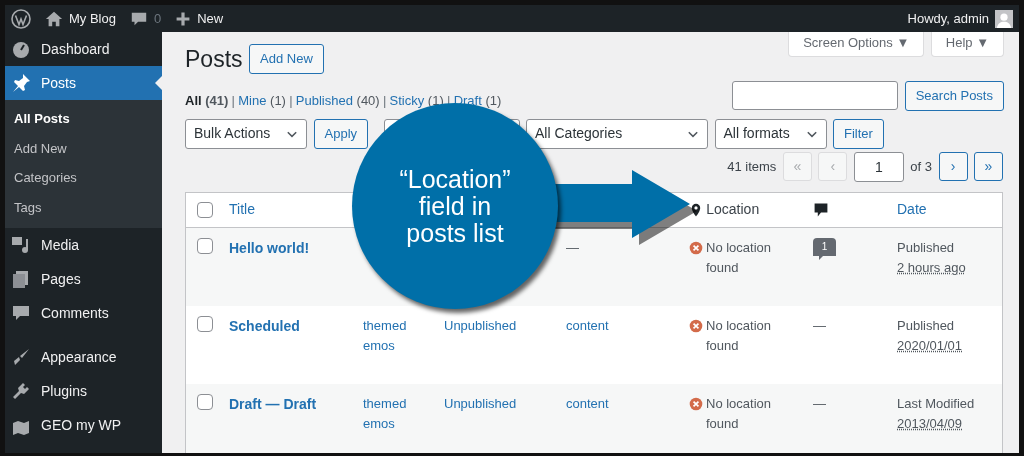  Describe the element at coordinates (83, 313) in the screenshot. I see `sidebar-item: Comments` at that location.